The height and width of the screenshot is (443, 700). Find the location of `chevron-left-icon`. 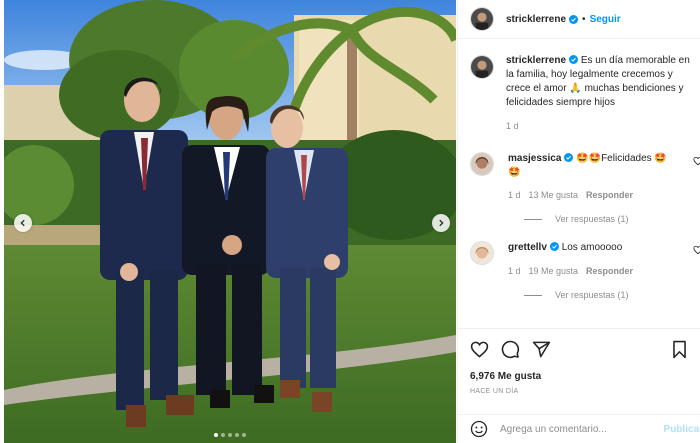

chevron-left-icon is located at coordinates (22, 223).